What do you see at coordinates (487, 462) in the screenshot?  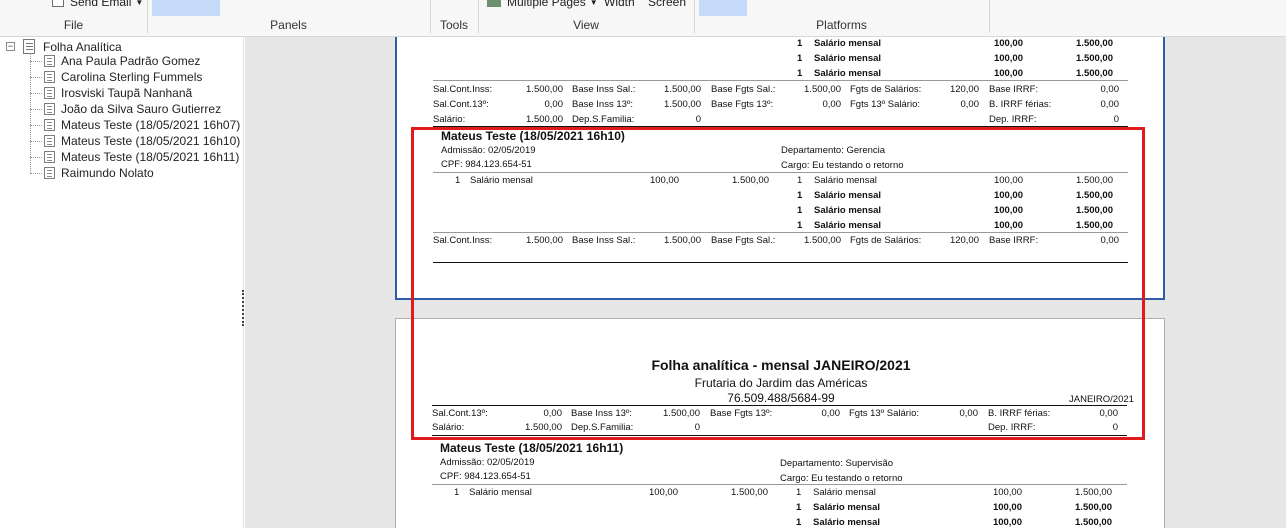 I see `employee-admission: Admissão: 02/05/2019` at bounding box center [487, 462].